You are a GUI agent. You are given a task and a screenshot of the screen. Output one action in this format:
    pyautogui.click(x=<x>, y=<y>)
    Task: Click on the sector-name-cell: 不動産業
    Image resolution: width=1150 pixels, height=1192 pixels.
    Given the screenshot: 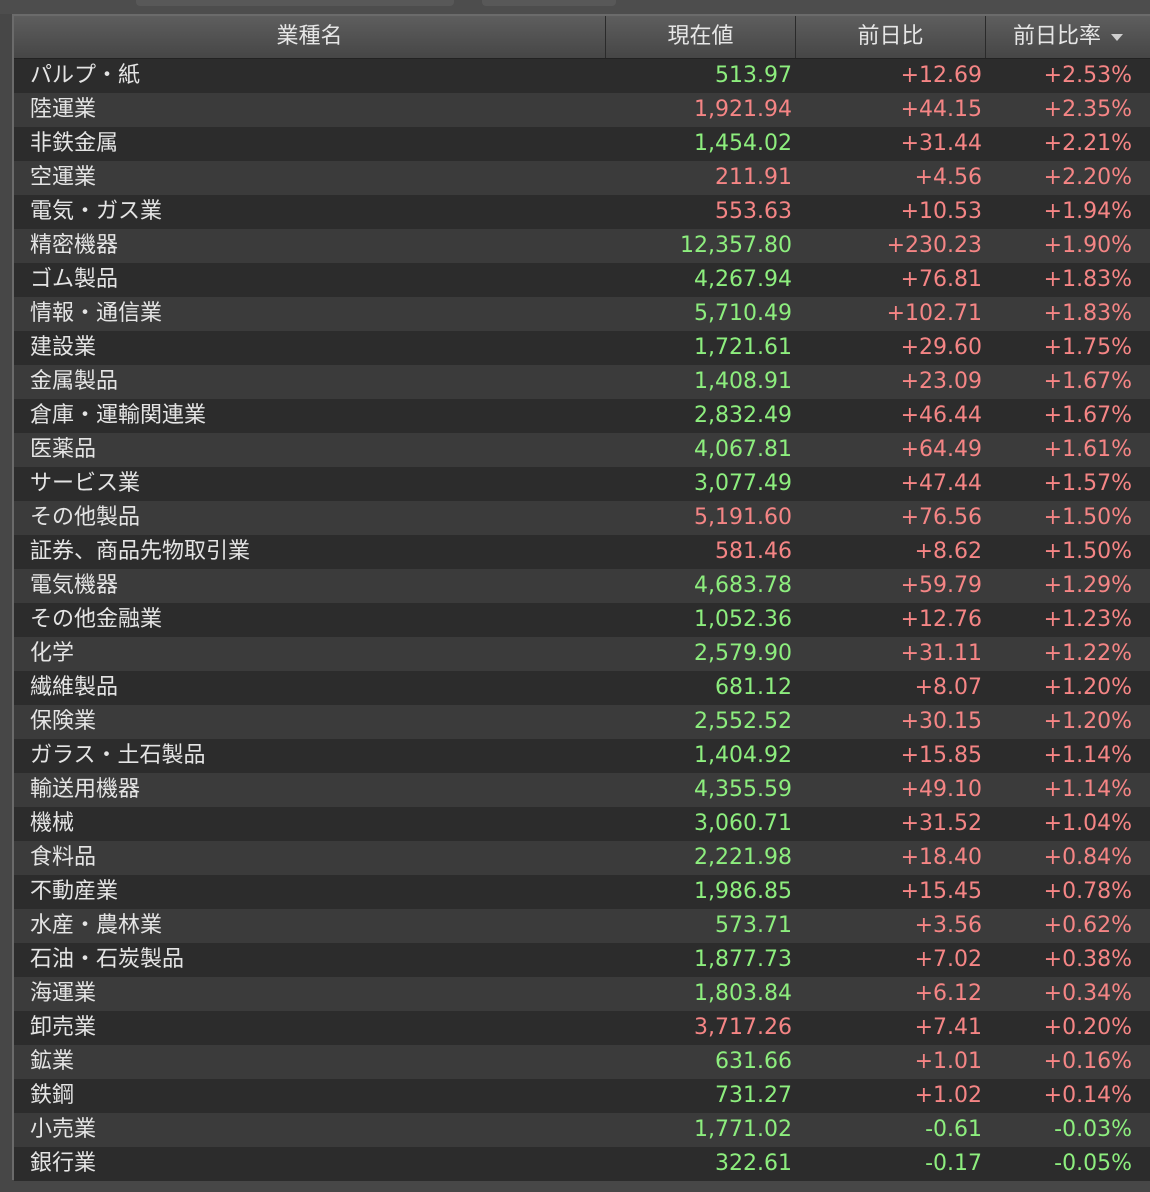 What is the action you would take?
    pyautogui.click(x=74, y=891)
    